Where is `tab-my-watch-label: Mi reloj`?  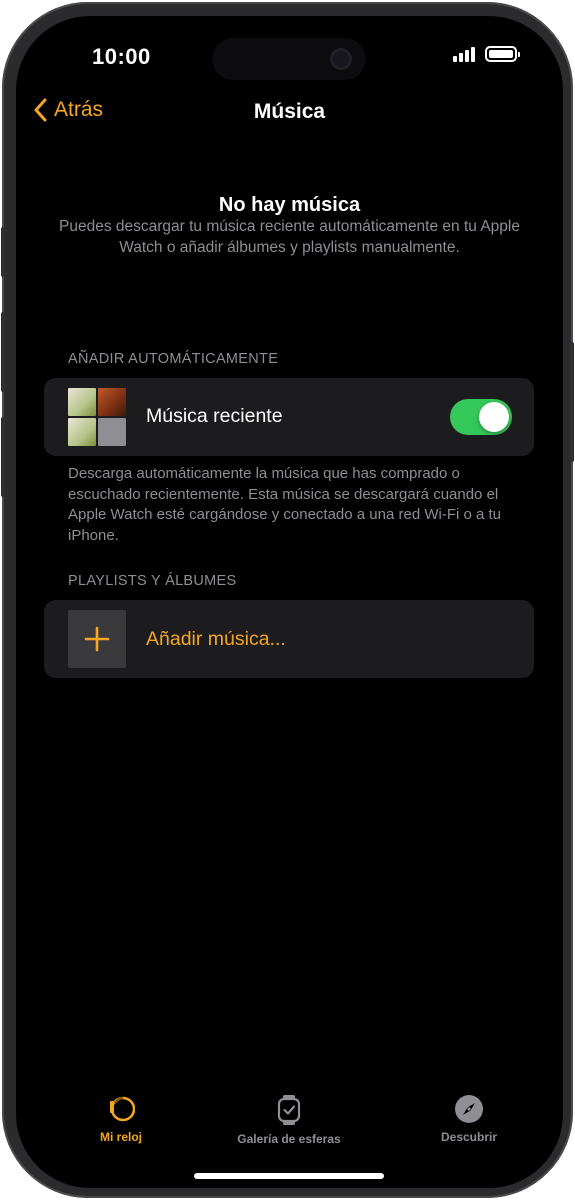
tab-my-watch-label: Mi reloj is located at coordinates (120, 1137).